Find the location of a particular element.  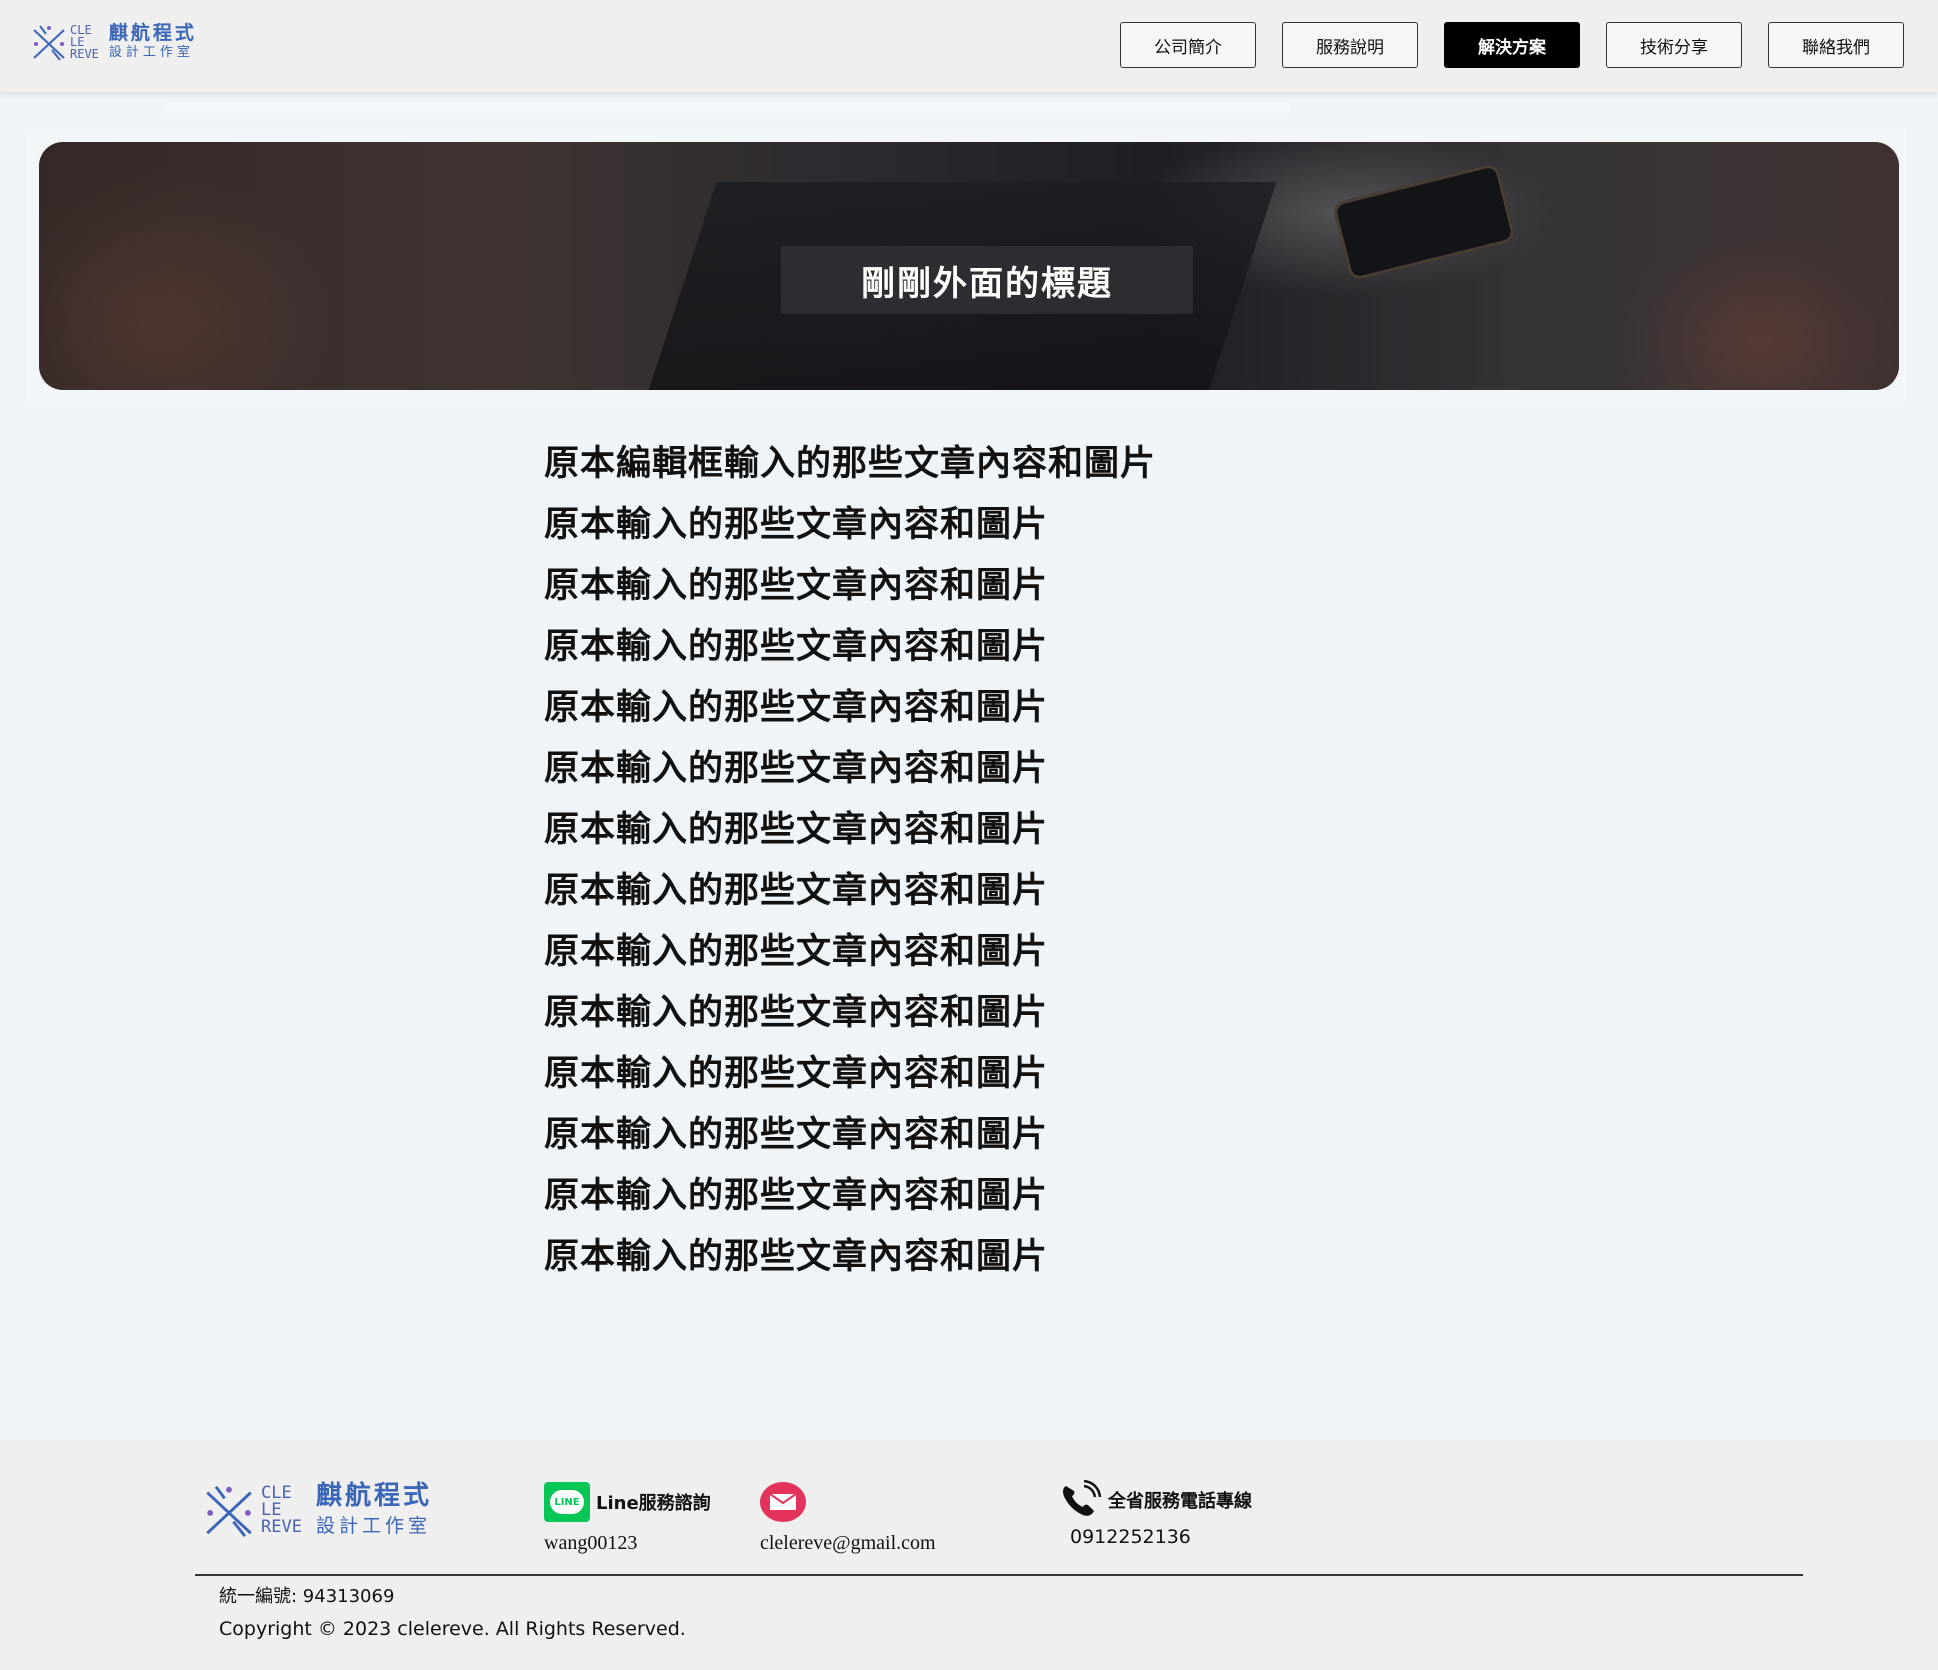

footer-logo: CLE LE REVE 麒航程式 設計工作室 is located at coordinates (317, 1510).